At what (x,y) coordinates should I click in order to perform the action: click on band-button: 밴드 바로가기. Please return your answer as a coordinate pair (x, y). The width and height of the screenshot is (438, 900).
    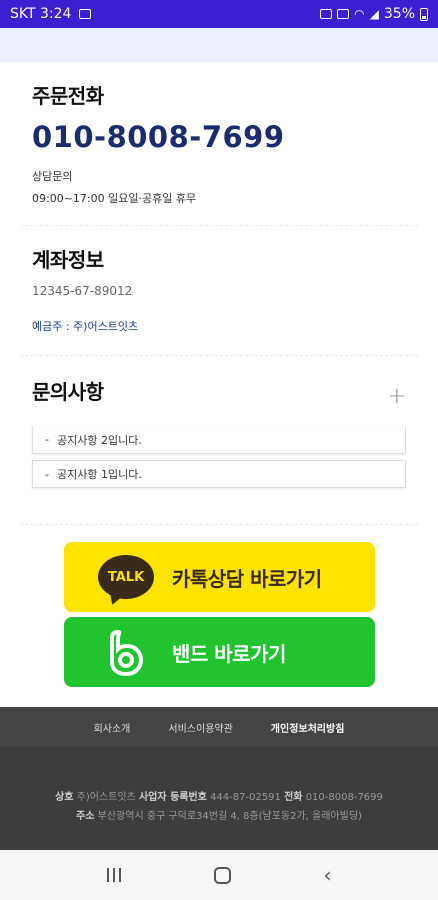
    Looking at the image, I should click on (219, 652).